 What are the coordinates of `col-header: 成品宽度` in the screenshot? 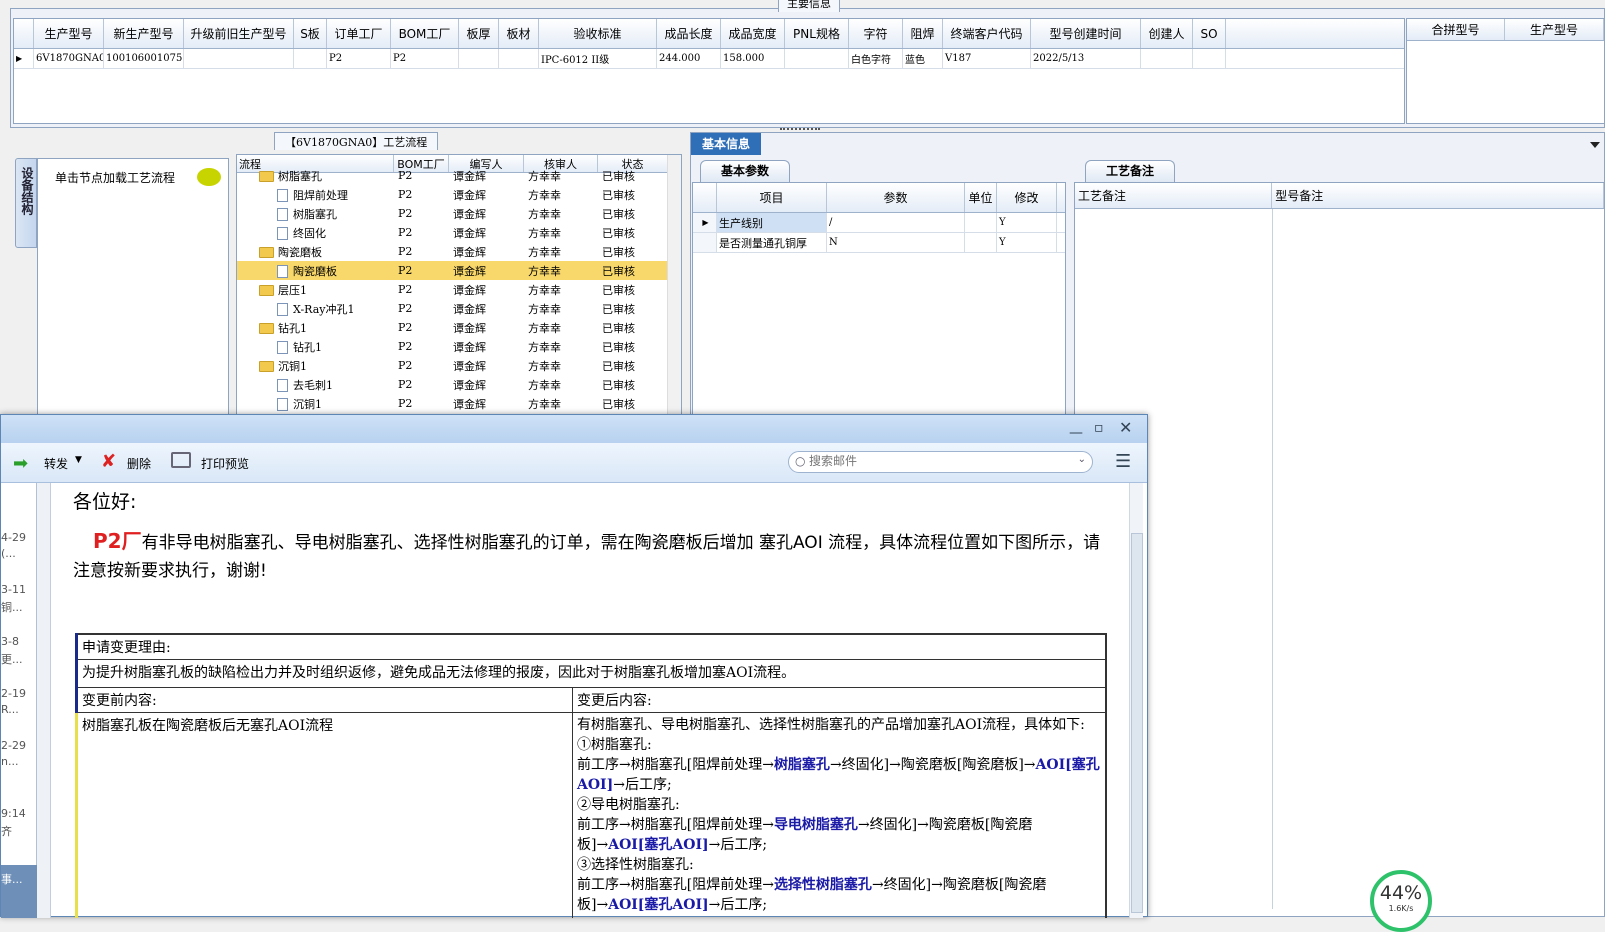 It's located at (753, 33).